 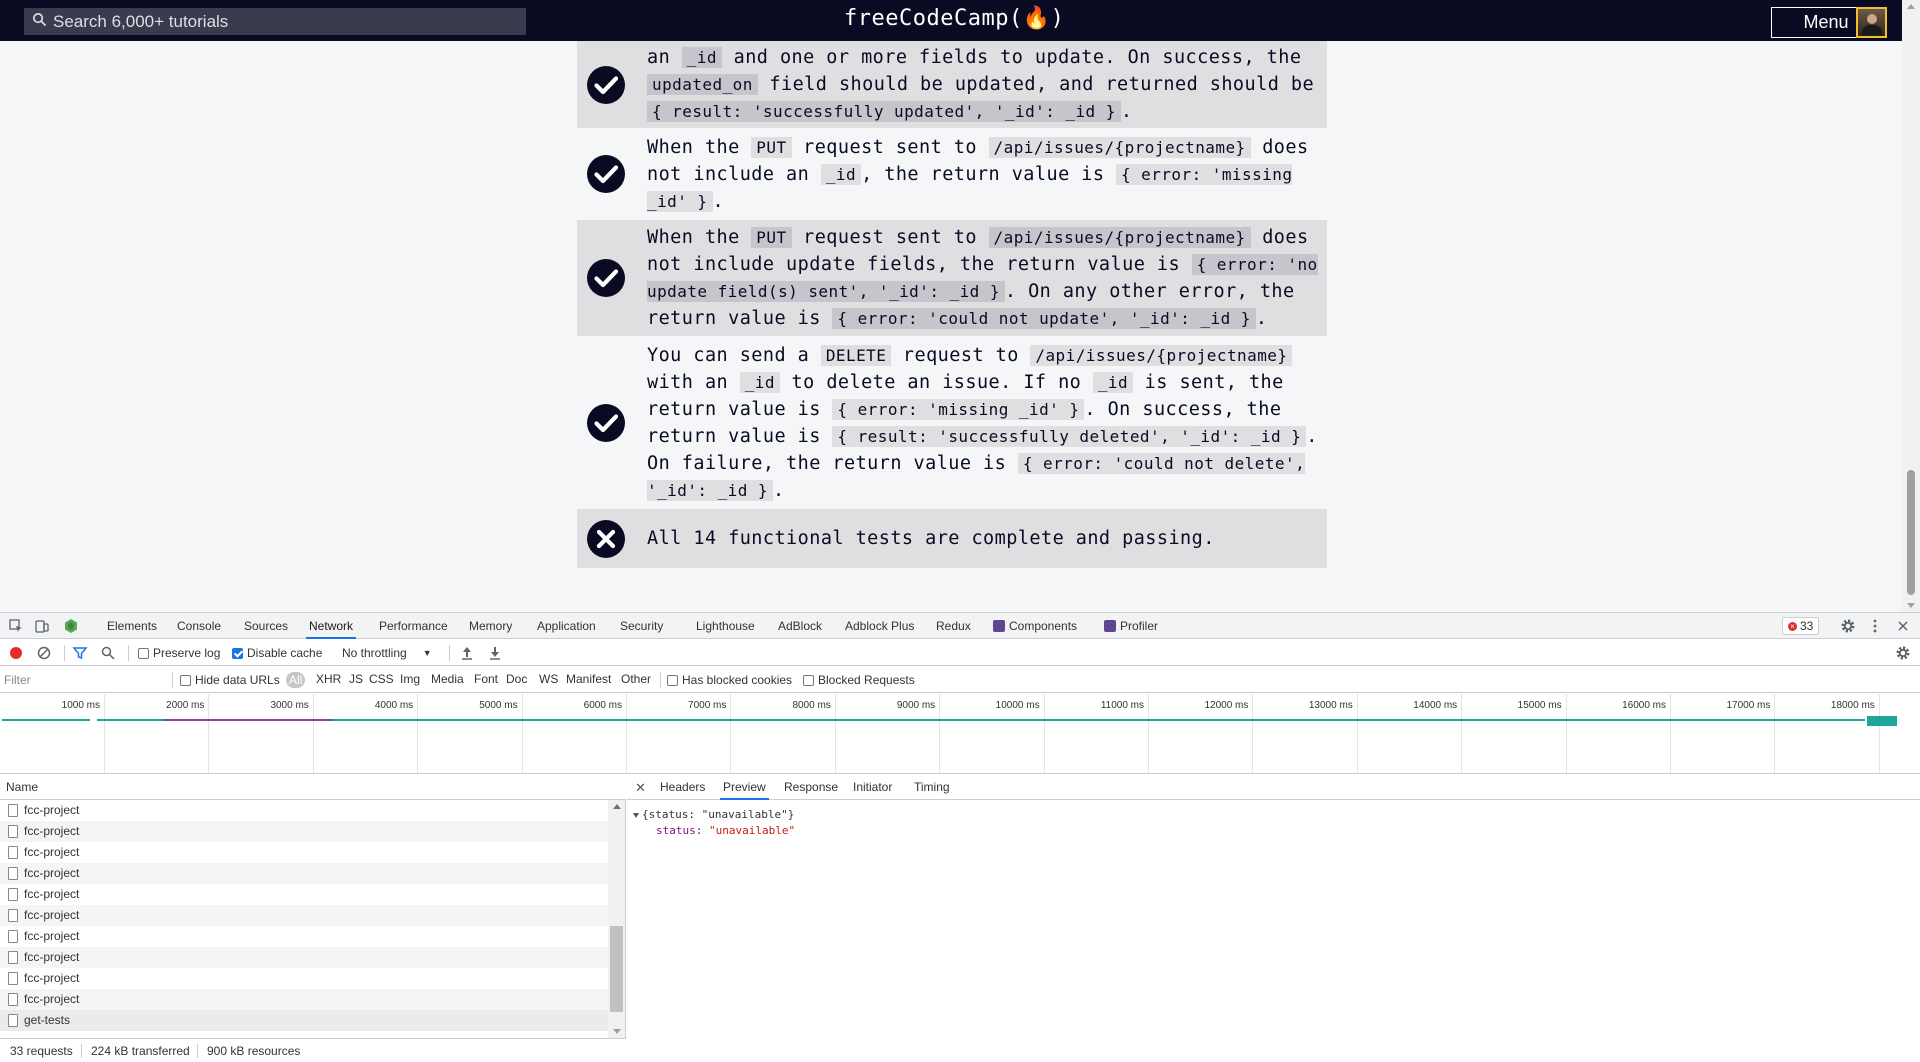 What do you see at coordinates (447, 679) in the screenshot?
I see `type-filter-media: Media` at bounding box center [447, 679].